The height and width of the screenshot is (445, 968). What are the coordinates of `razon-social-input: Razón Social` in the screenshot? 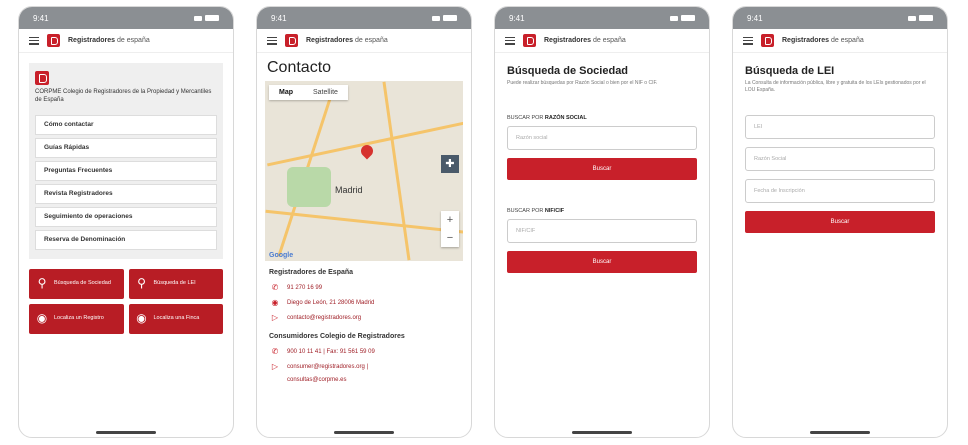 It's located at (840, 159).